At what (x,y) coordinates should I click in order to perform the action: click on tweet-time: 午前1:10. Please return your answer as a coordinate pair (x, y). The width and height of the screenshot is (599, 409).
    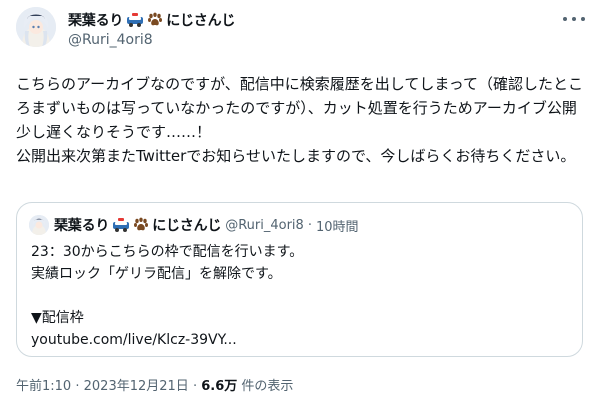
    Looking at the image, I should click on (43, 386).